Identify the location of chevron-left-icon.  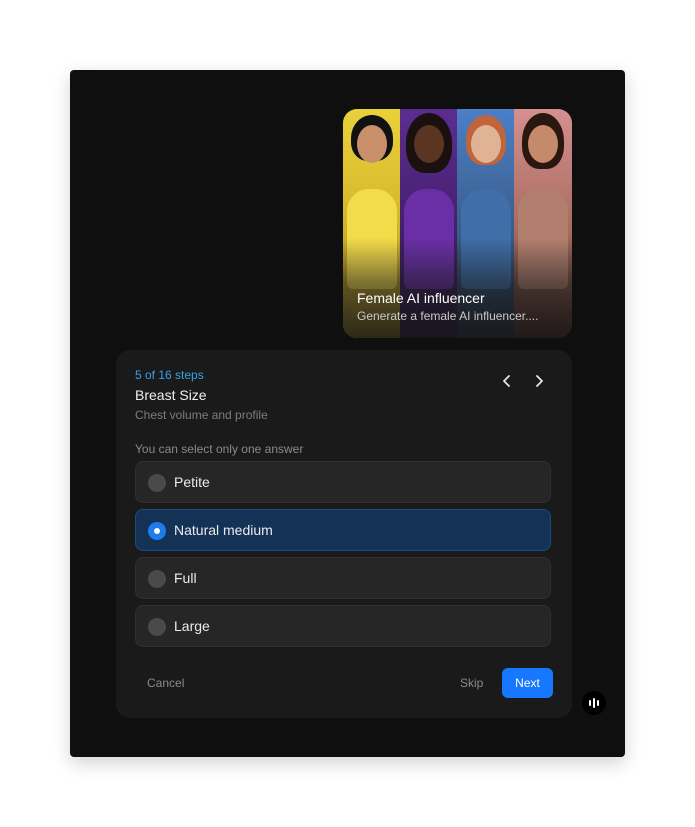
(506, 381).